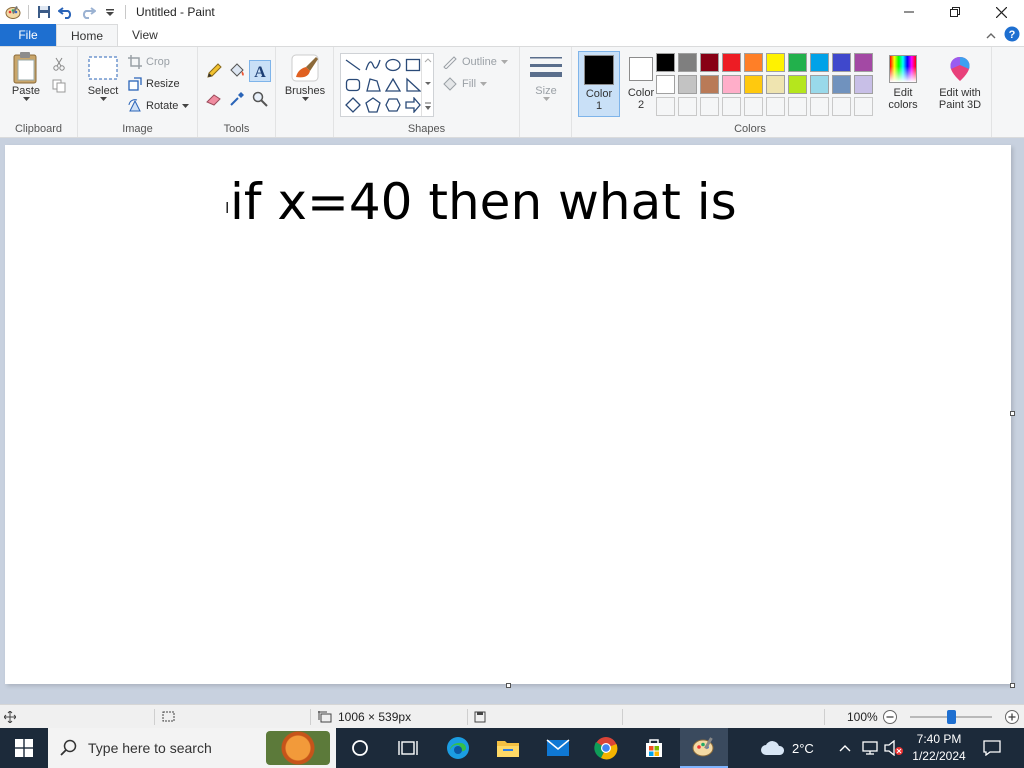  Describe the element at coordinates (483, 202) in the screenshot. I see `canvas-text: if x=40 then what is` at that location.